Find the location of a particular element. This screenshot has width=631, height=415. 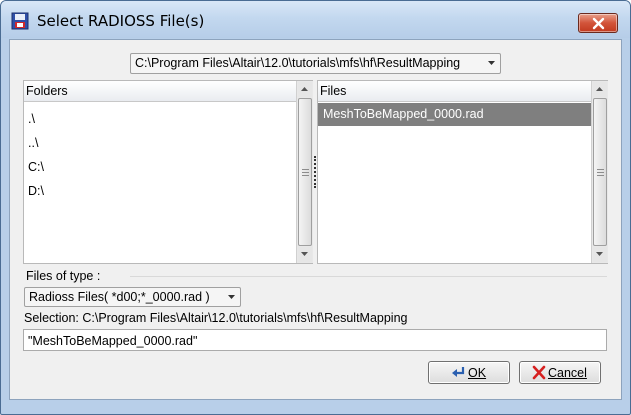

dialog-title: Select RADIOSS File(s) is located at coordinates (121, 21).